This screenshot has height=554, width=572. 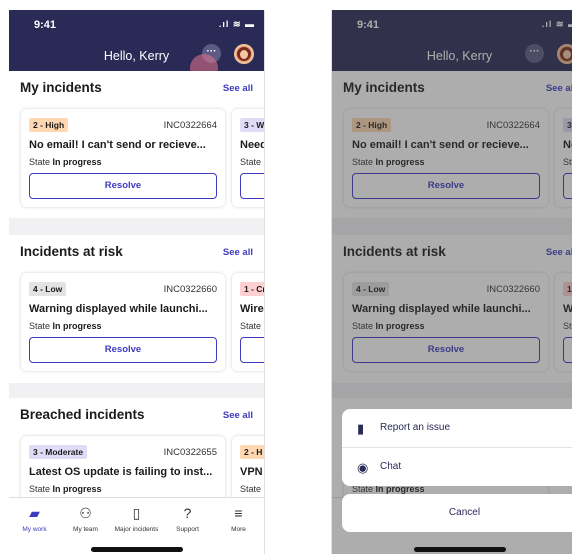 What do you see at coordinates (190, 289) in the screenshot?
I see `incident-number: INC0322660` at bounding box center [190, 289].